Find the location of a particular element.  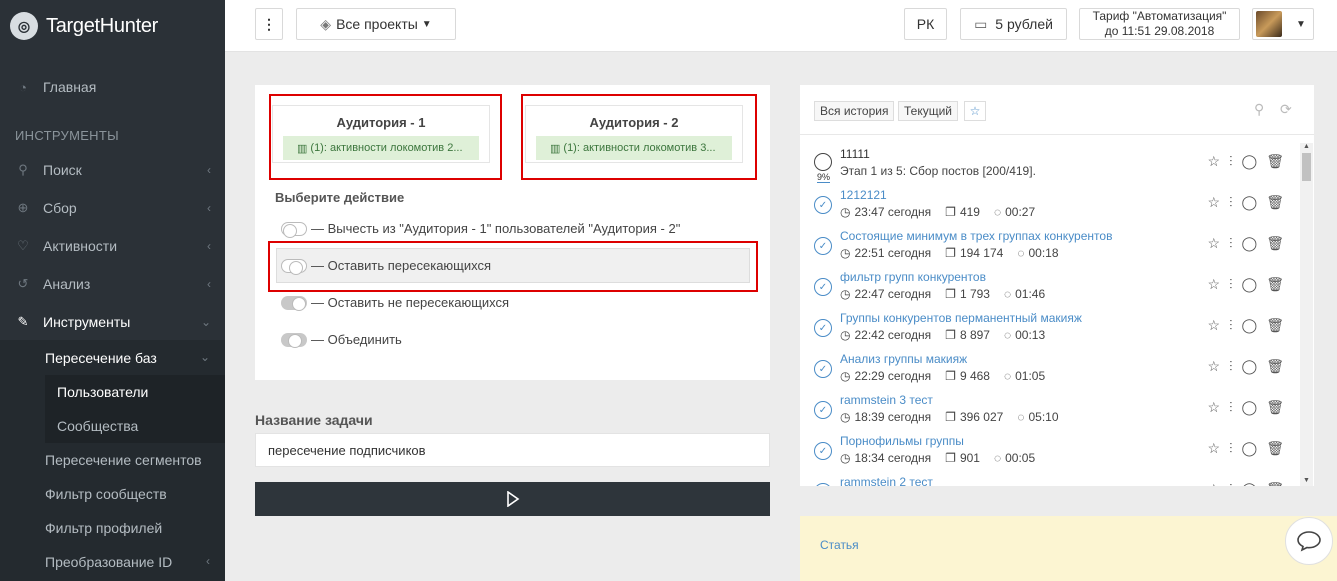

projects-dropdown: ◈ Все проекты ▼ is located at coordinates (376, 24).